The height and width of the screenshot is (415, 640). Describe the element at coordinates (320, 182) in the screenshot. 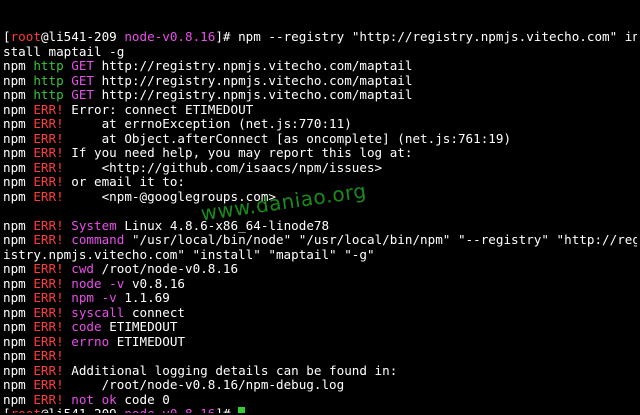

I see `terminal-line: npm ERR! or email it to:` at that location.